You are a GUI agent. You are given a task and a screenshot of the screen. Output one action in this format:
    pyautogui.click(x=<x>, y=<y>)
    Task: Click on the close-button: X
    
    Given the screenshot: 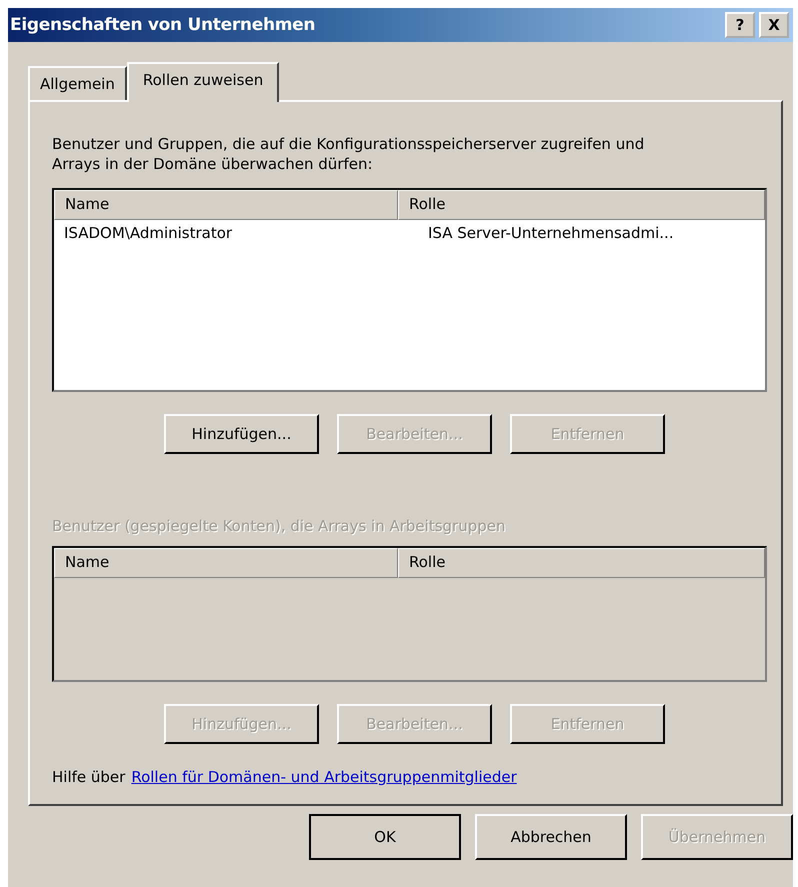 What is the action you would take?
    pyautogui.click(x=774, y=25)
    